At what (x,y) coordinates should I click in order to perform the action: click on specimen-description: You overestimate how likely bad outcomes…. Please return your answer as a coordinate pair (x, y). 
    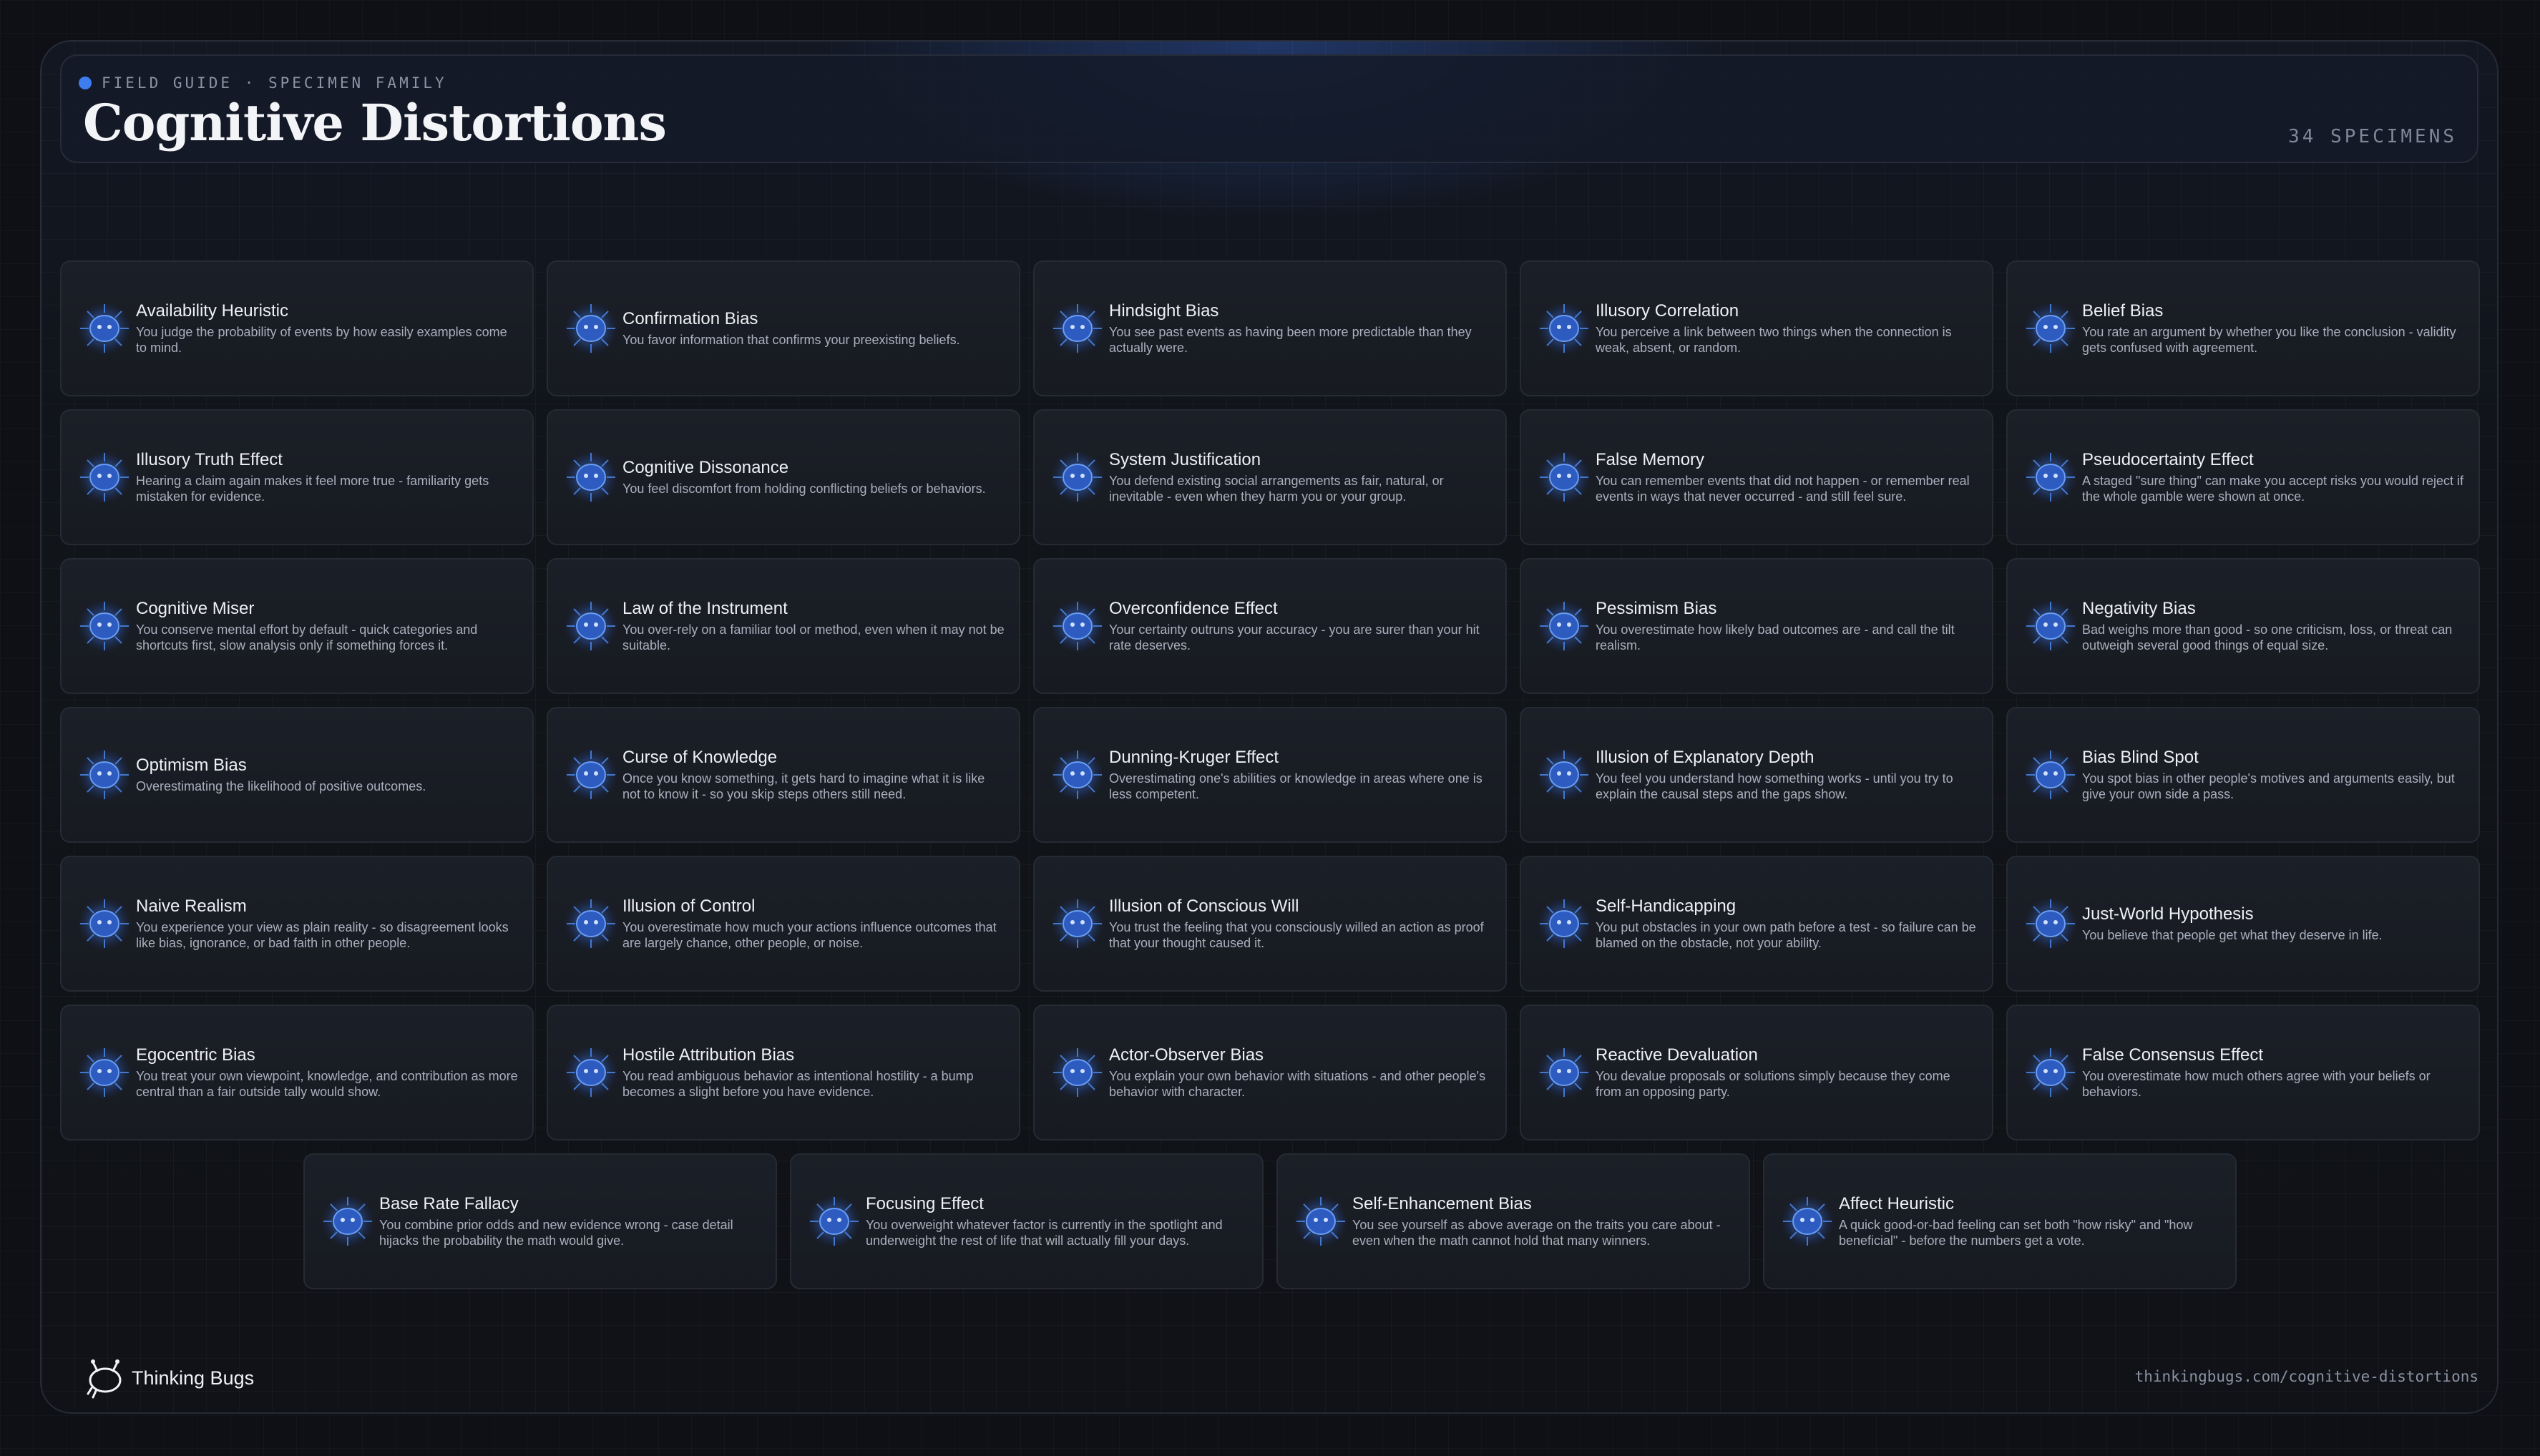
    Looking at the image, I should click on (1775, 637).